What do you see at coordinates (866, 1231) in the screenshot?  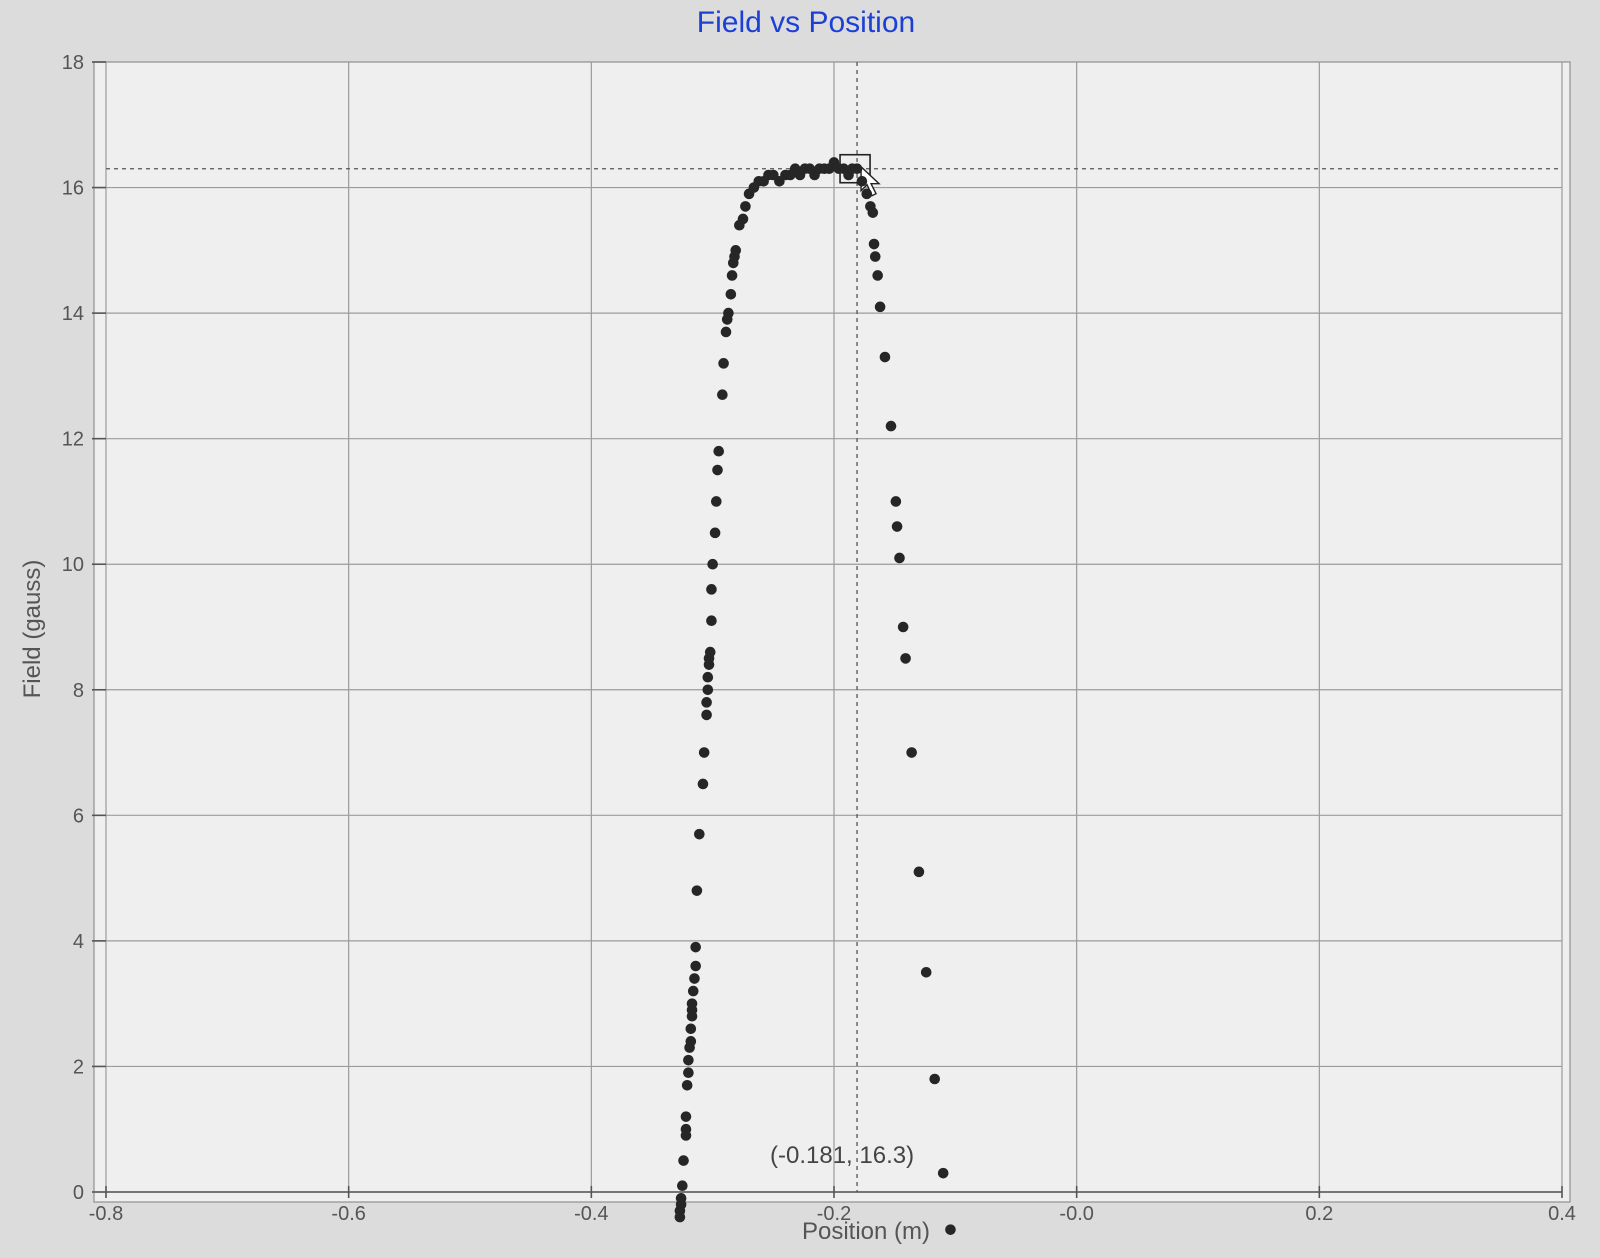 I see `x-axis-label: Position (m)` at bounding box center [866, 1231].